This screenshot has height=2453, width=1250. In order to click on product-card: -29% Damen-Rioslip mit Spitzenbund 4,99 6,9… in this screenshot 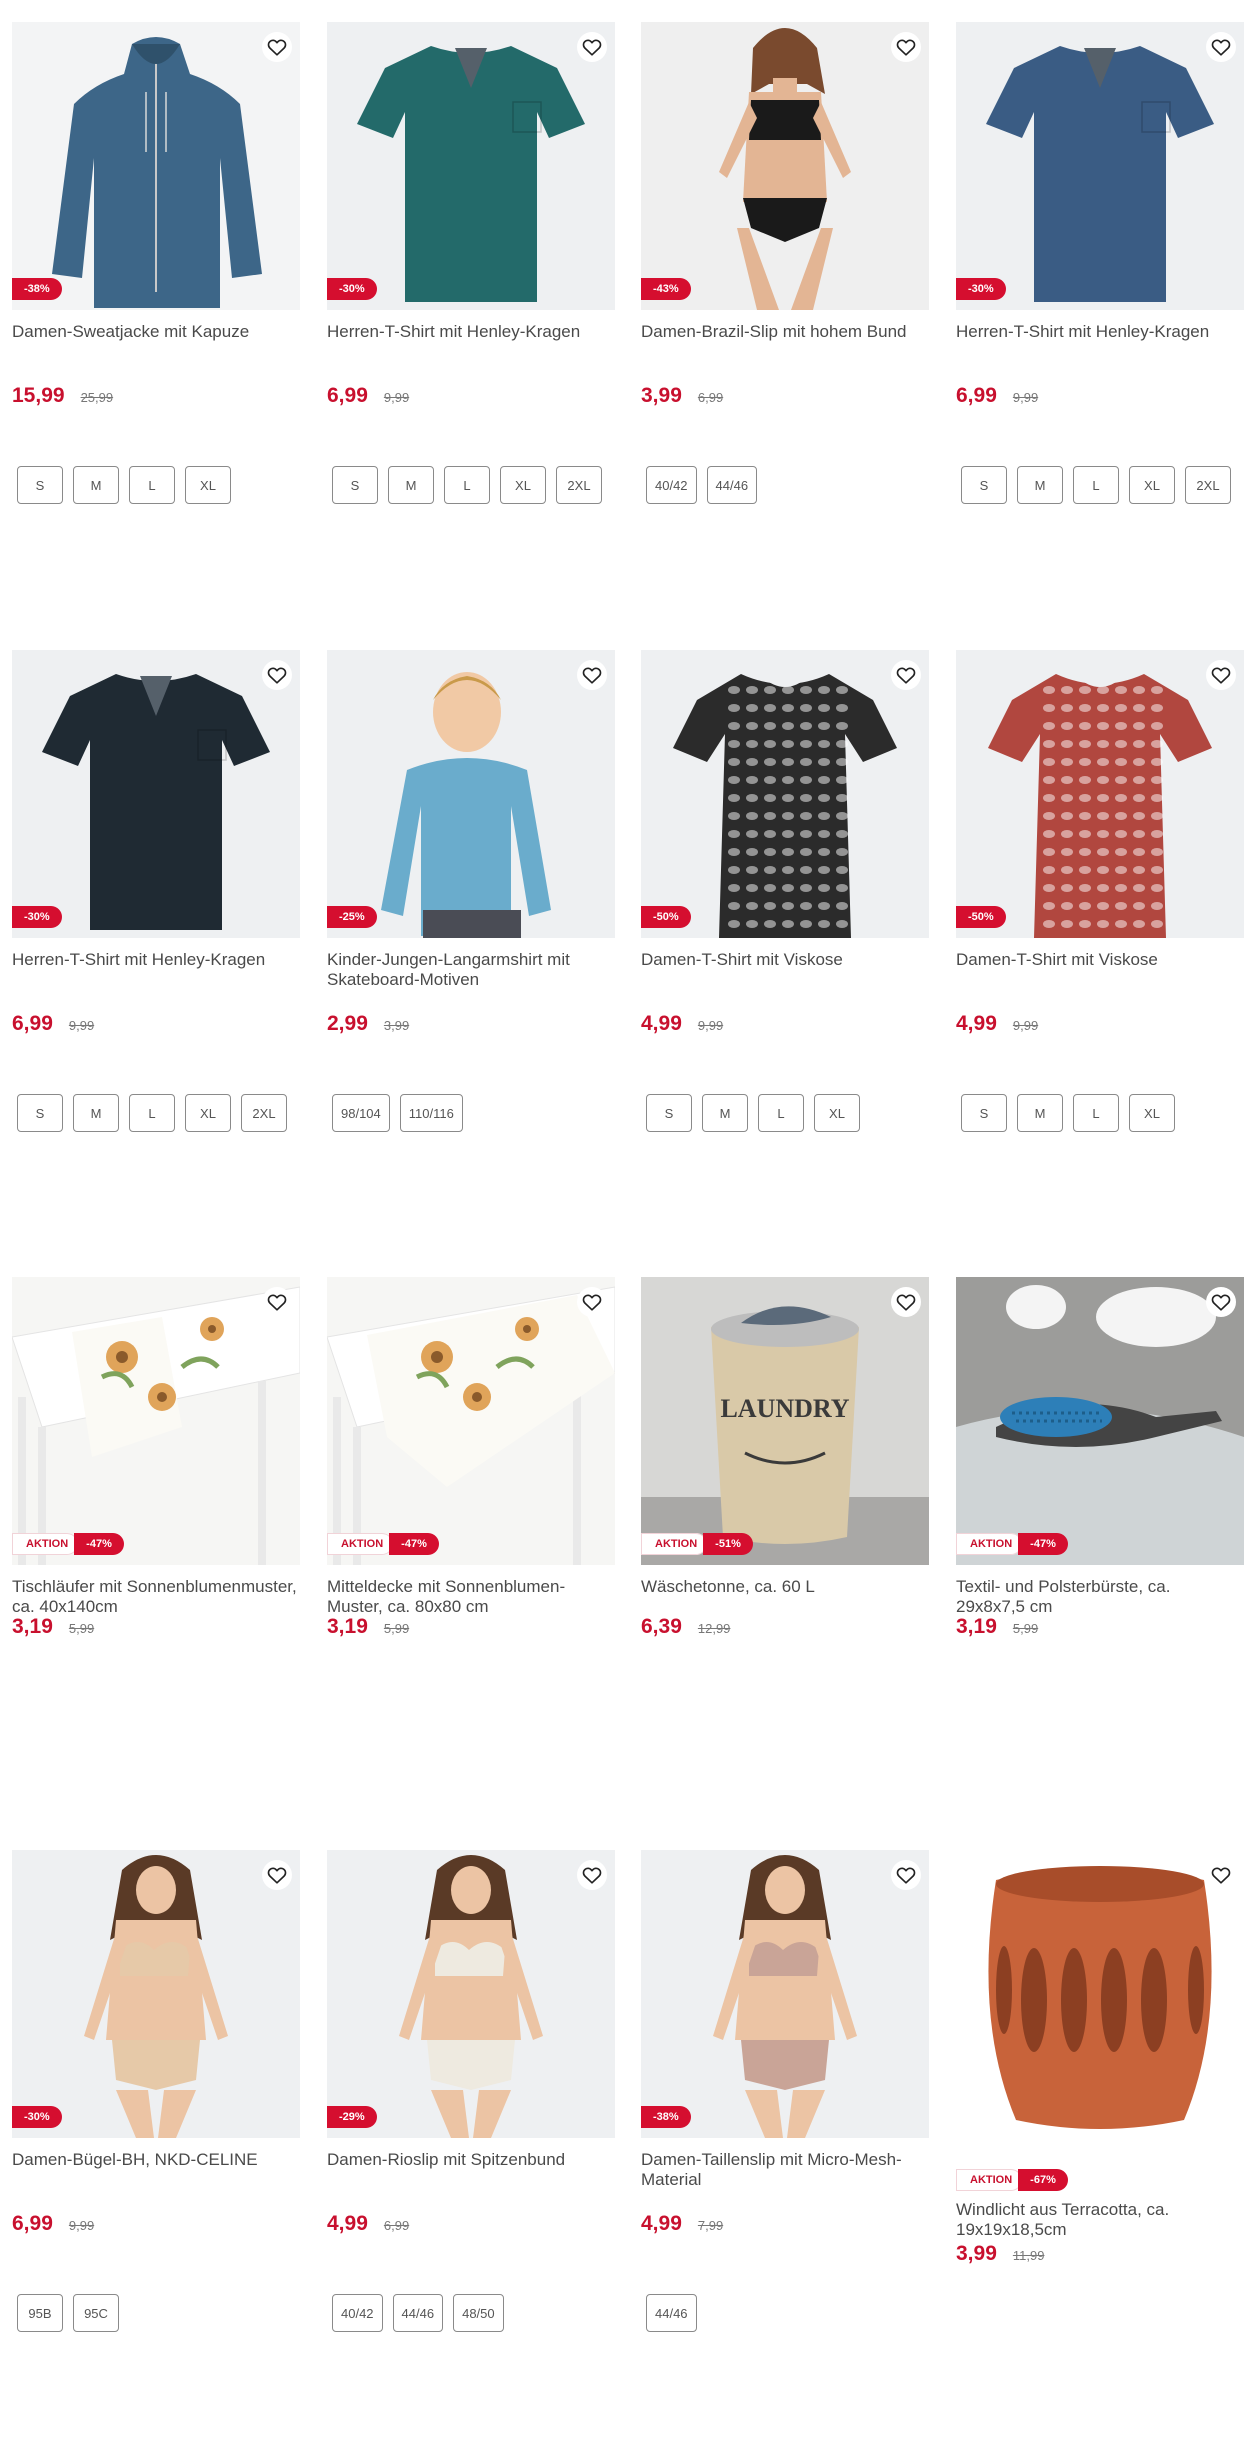, I will do `click(471, 2091)`.